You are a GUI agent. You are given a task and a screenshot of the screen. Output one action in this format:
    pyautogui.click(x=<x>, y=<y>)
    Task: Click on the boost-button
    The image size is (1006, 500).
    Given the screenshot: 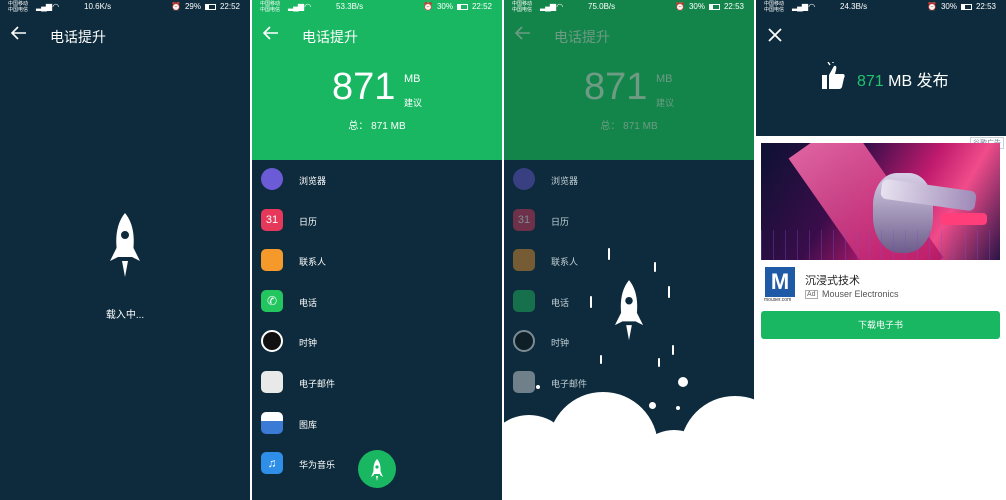 What is the action you would take?
    pyautogui.click(x=377, y=469)
    